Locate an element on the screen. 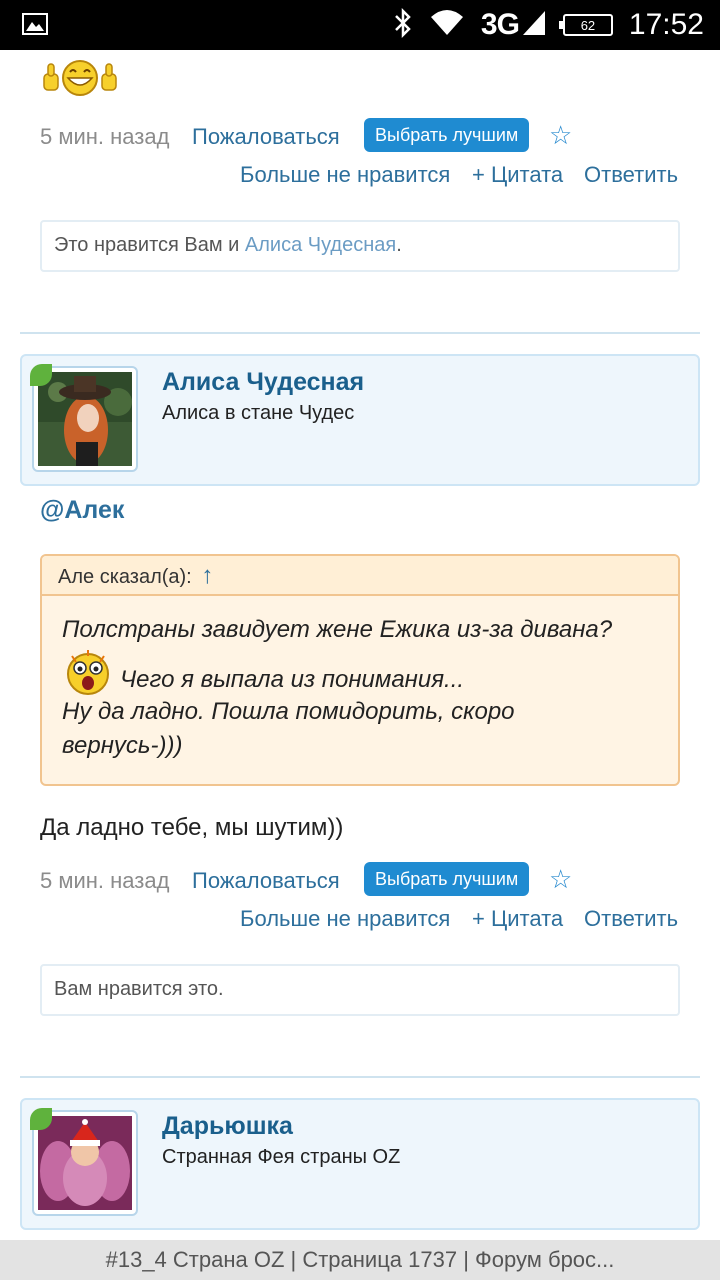 The height and width of the screenshot is (1280, 720). battery-icon: 62 is located at coordinates (585, 25).